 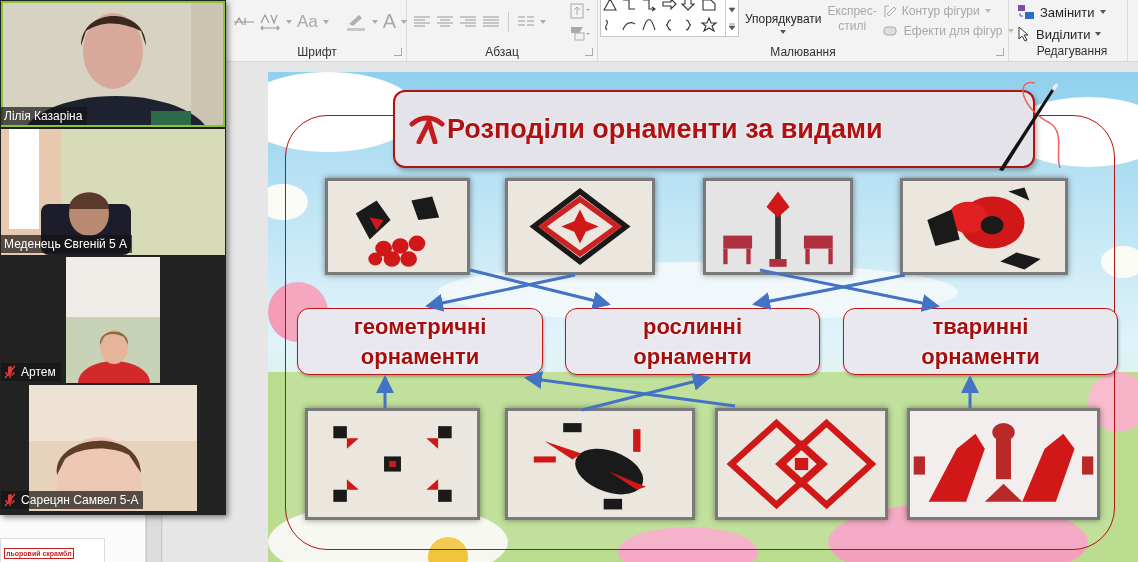 I want to click on cursor-icon, so click(x=1024, y=34).